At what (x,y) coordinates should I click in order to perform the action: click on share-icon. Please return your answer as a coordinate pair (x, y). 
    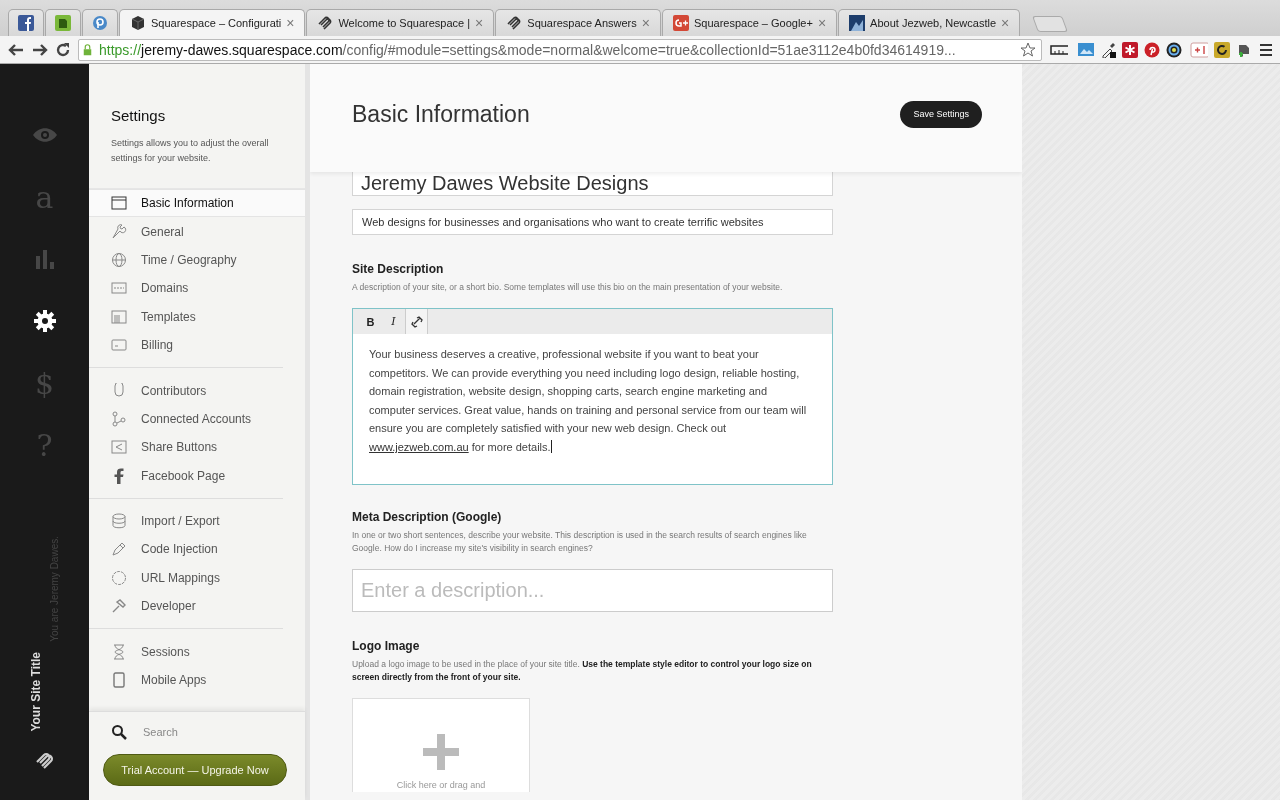
    Looking at the image, I should click on (119, 447).